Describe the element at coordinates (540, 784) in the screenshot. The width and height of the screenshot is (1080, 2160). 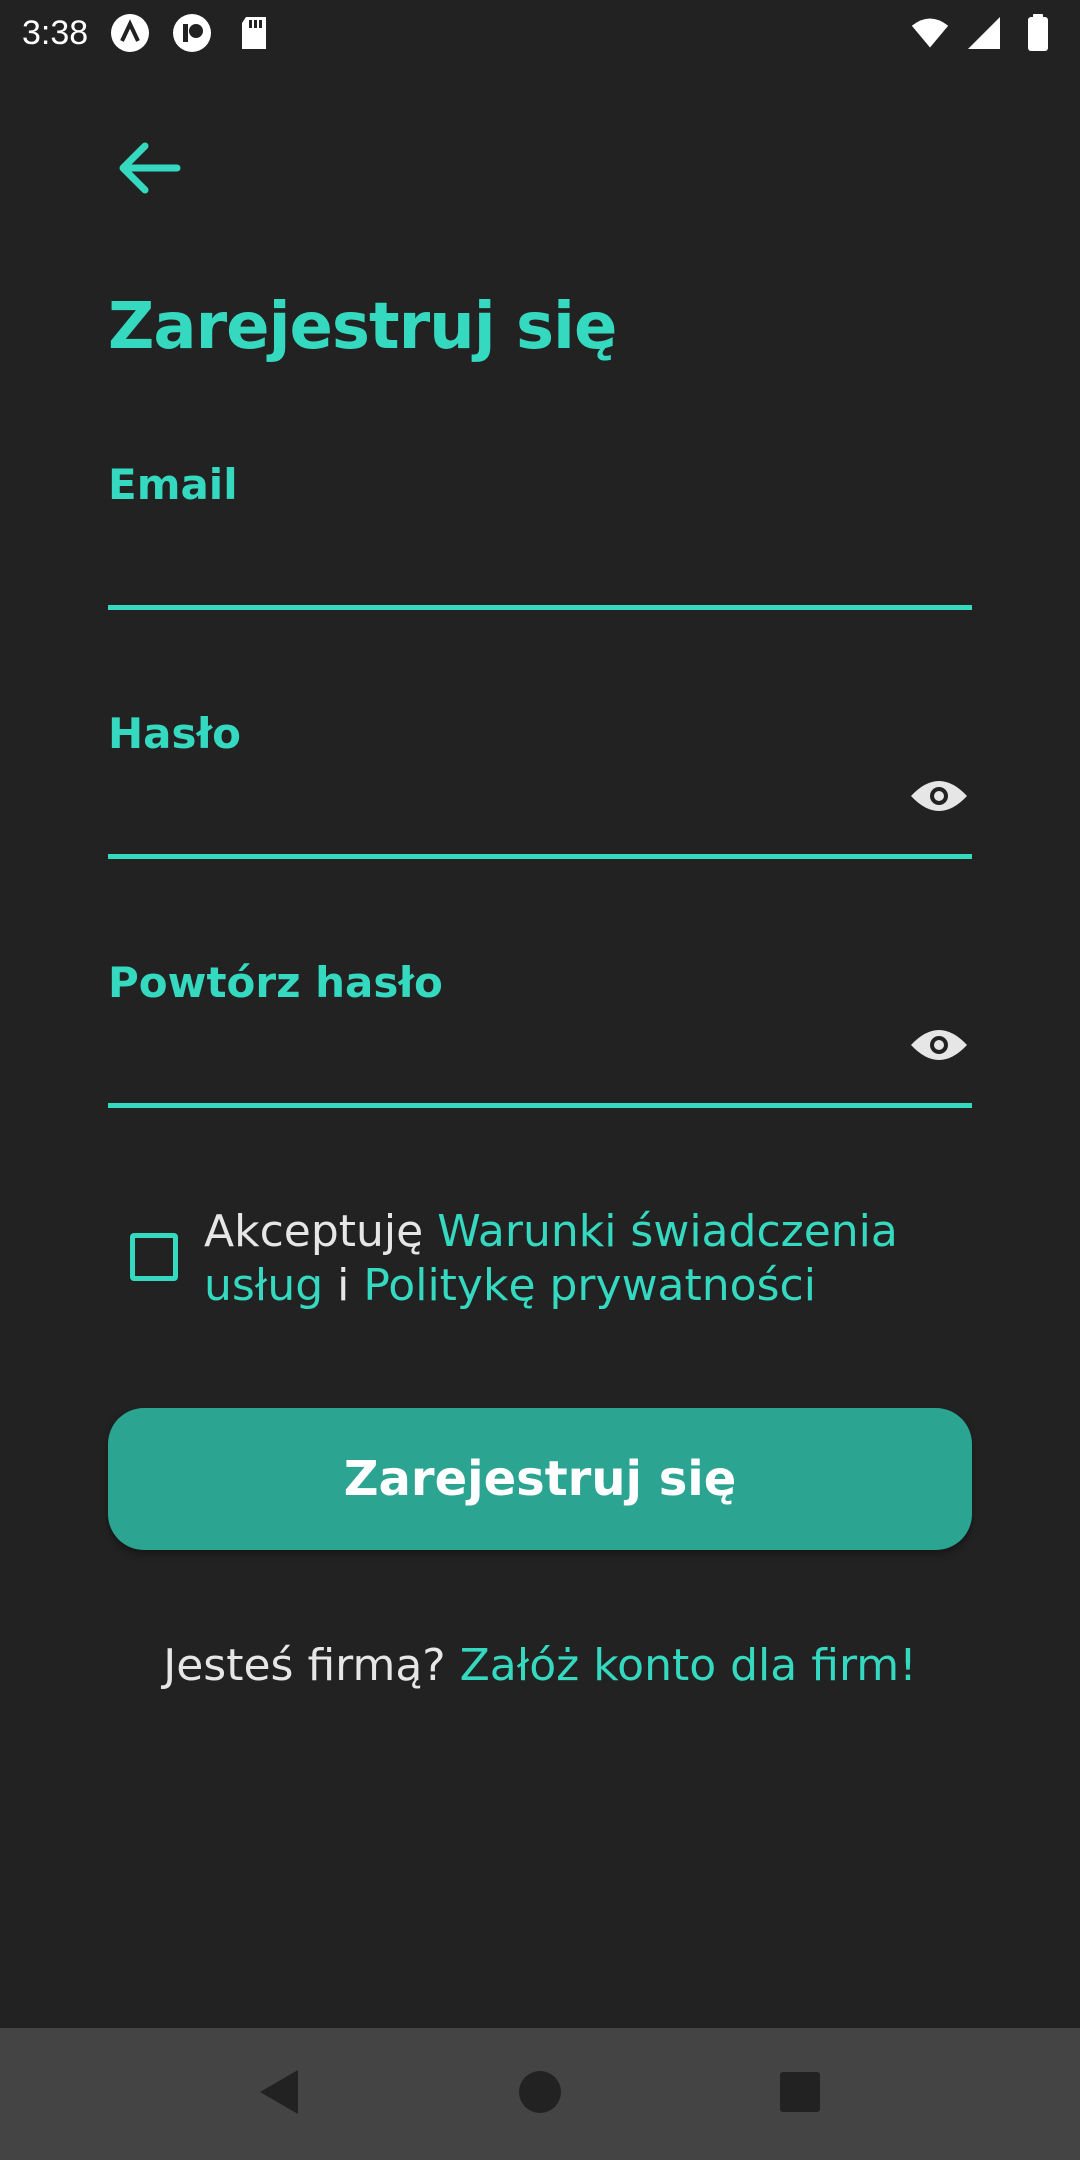
I see `password-field: Hasło` at that location.